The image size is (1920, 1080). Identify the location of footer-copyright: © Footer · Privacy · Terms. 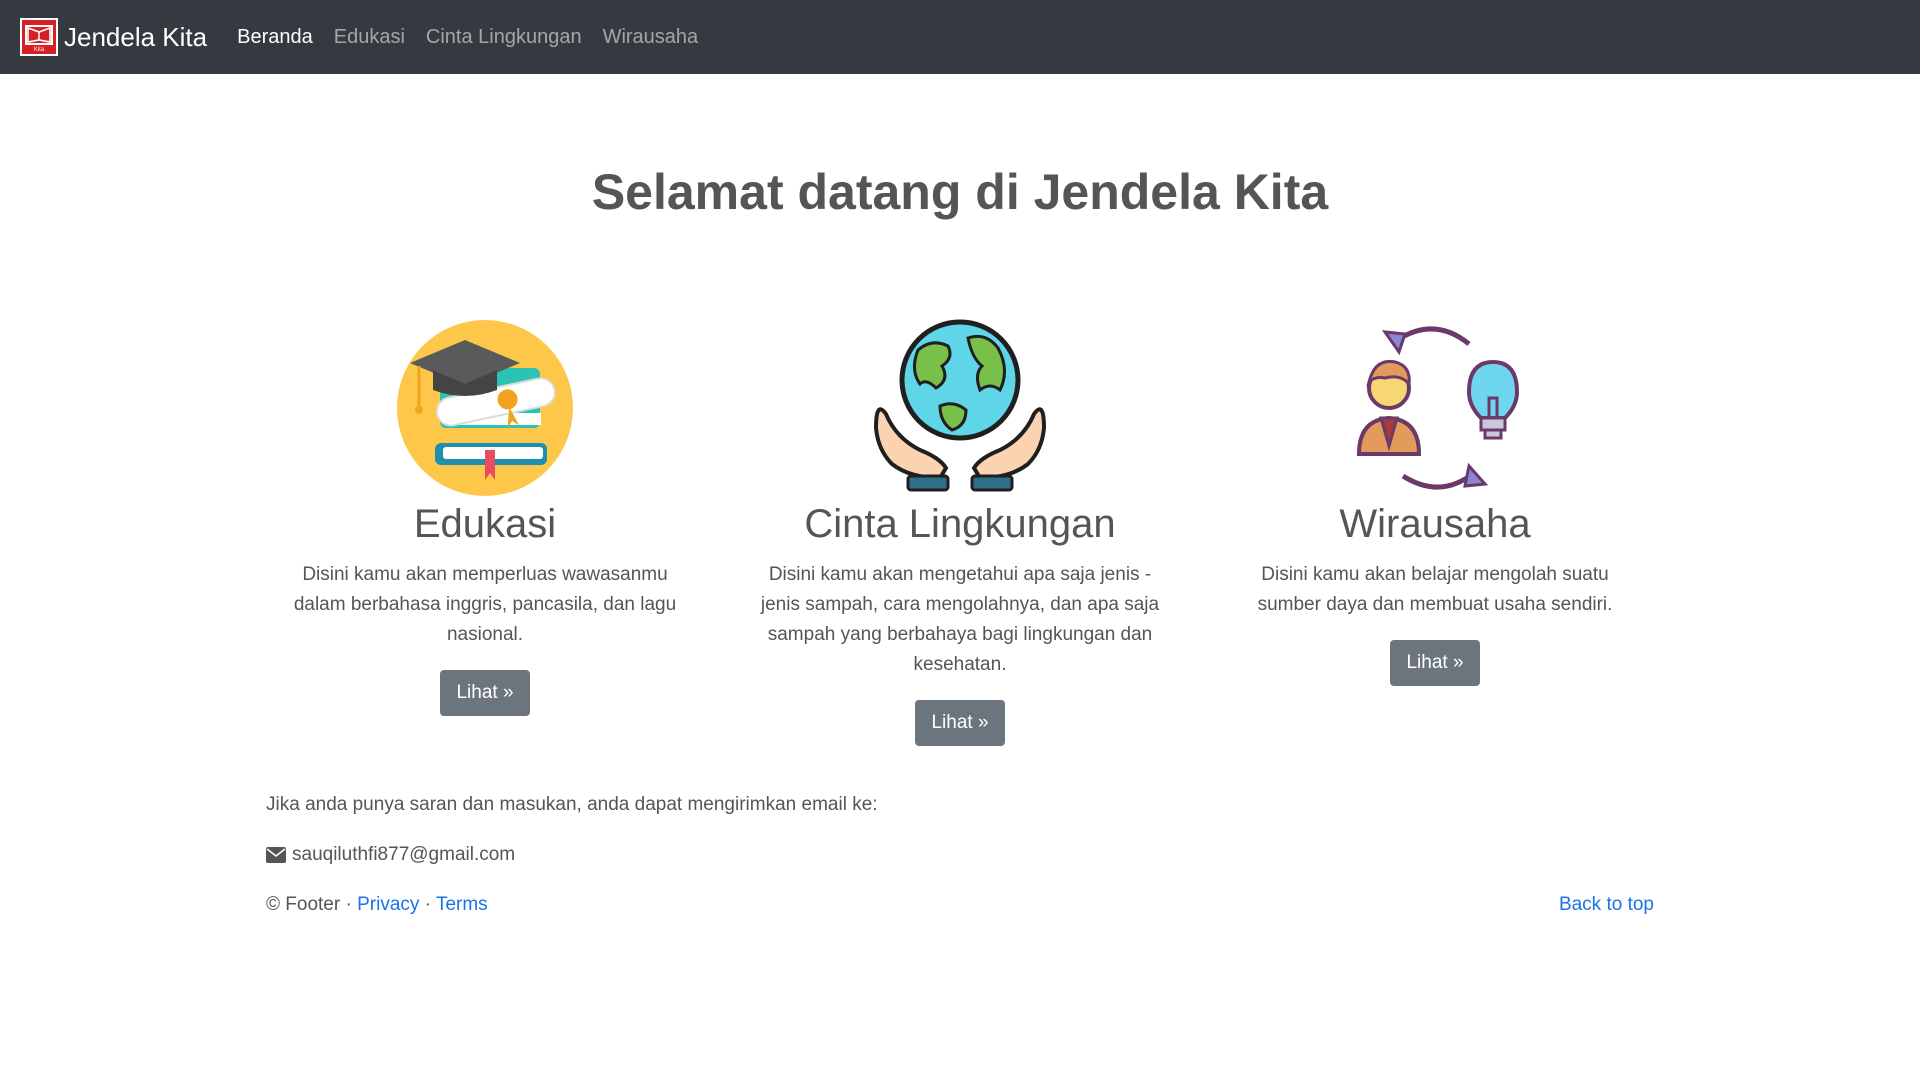
(377, 905).